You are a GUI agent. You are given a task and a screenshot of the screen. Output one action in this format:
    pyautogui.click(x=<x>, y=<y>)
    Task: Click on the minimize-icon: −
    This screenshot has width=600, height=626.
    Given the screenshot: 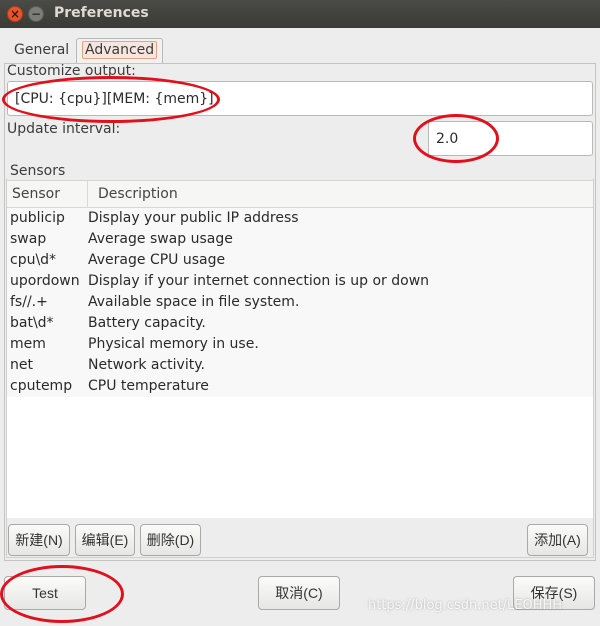 What is the action you would take?
    pyautogui.click(x=36, y=14)
    